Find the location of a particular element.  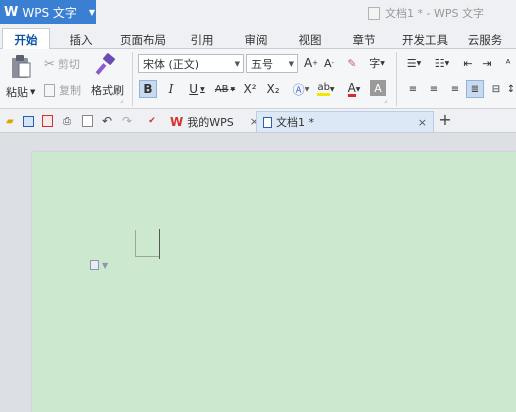

app-name: WPS 文字 is located at coordinates (49, 12).